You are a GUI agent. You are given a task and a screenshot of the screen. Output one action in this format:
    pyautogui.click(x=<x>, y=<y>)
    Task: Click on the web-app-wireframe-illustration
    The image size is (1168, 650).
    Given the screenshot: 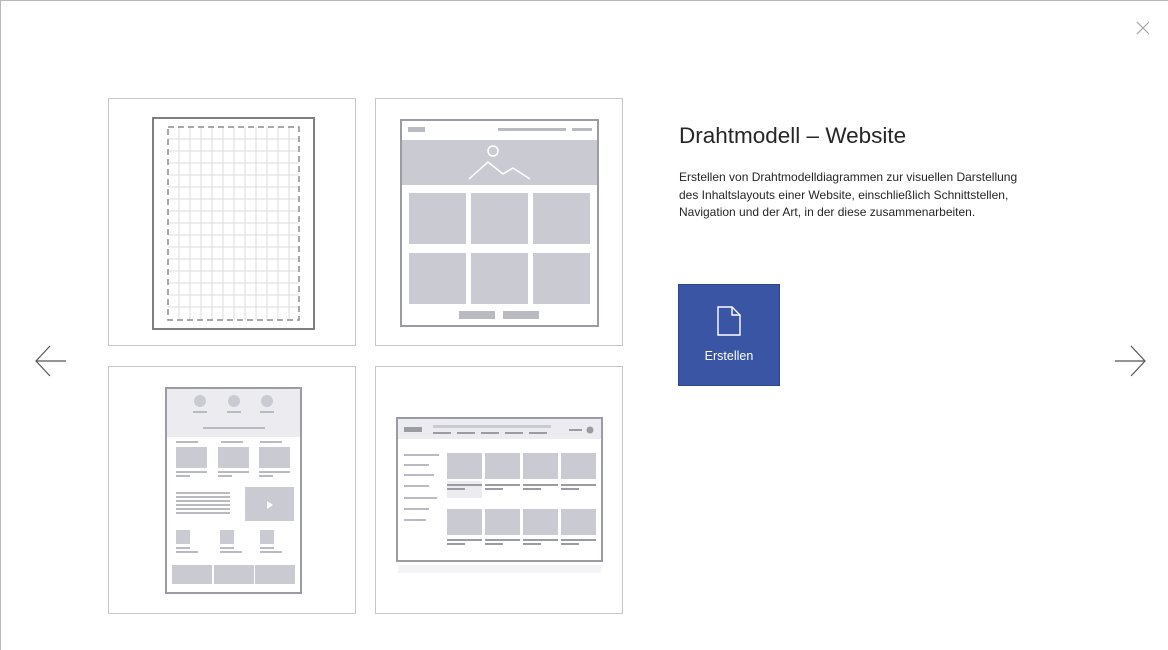 What is the action you would take?
    pyautogui.click(x=499, y=495)
    